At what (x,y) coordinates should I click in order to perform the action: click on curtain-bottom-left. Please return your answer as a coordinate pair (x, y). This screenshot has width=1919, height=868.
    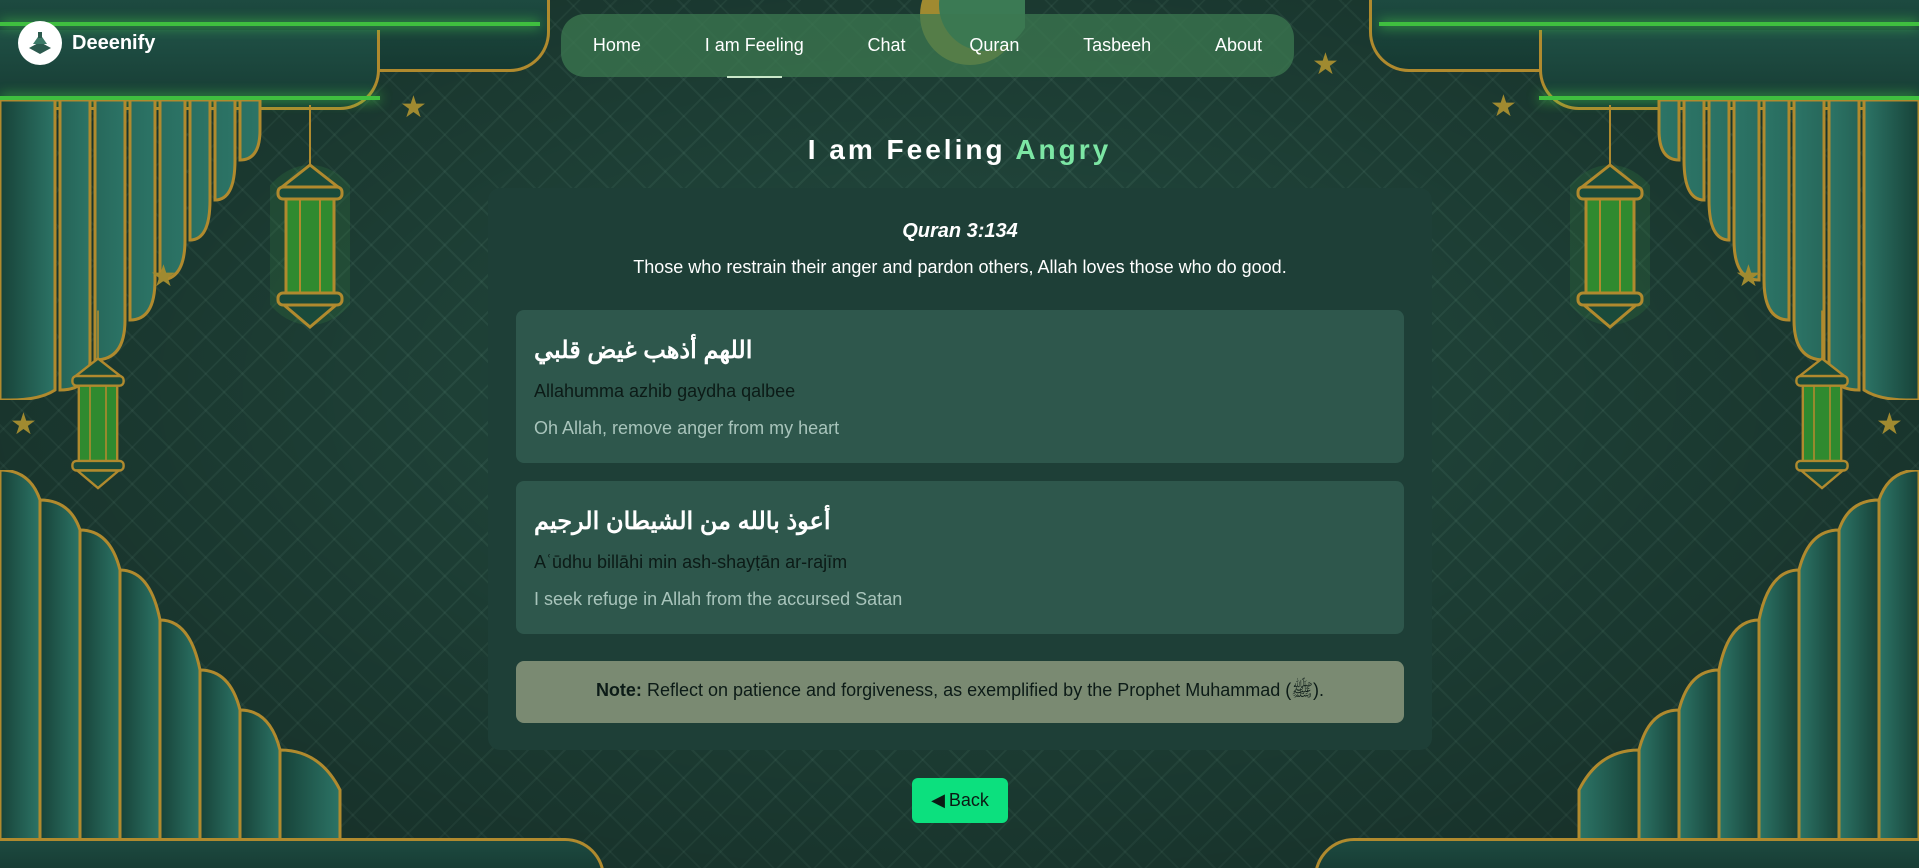
    Looking at the image, I should click on (171, 655).